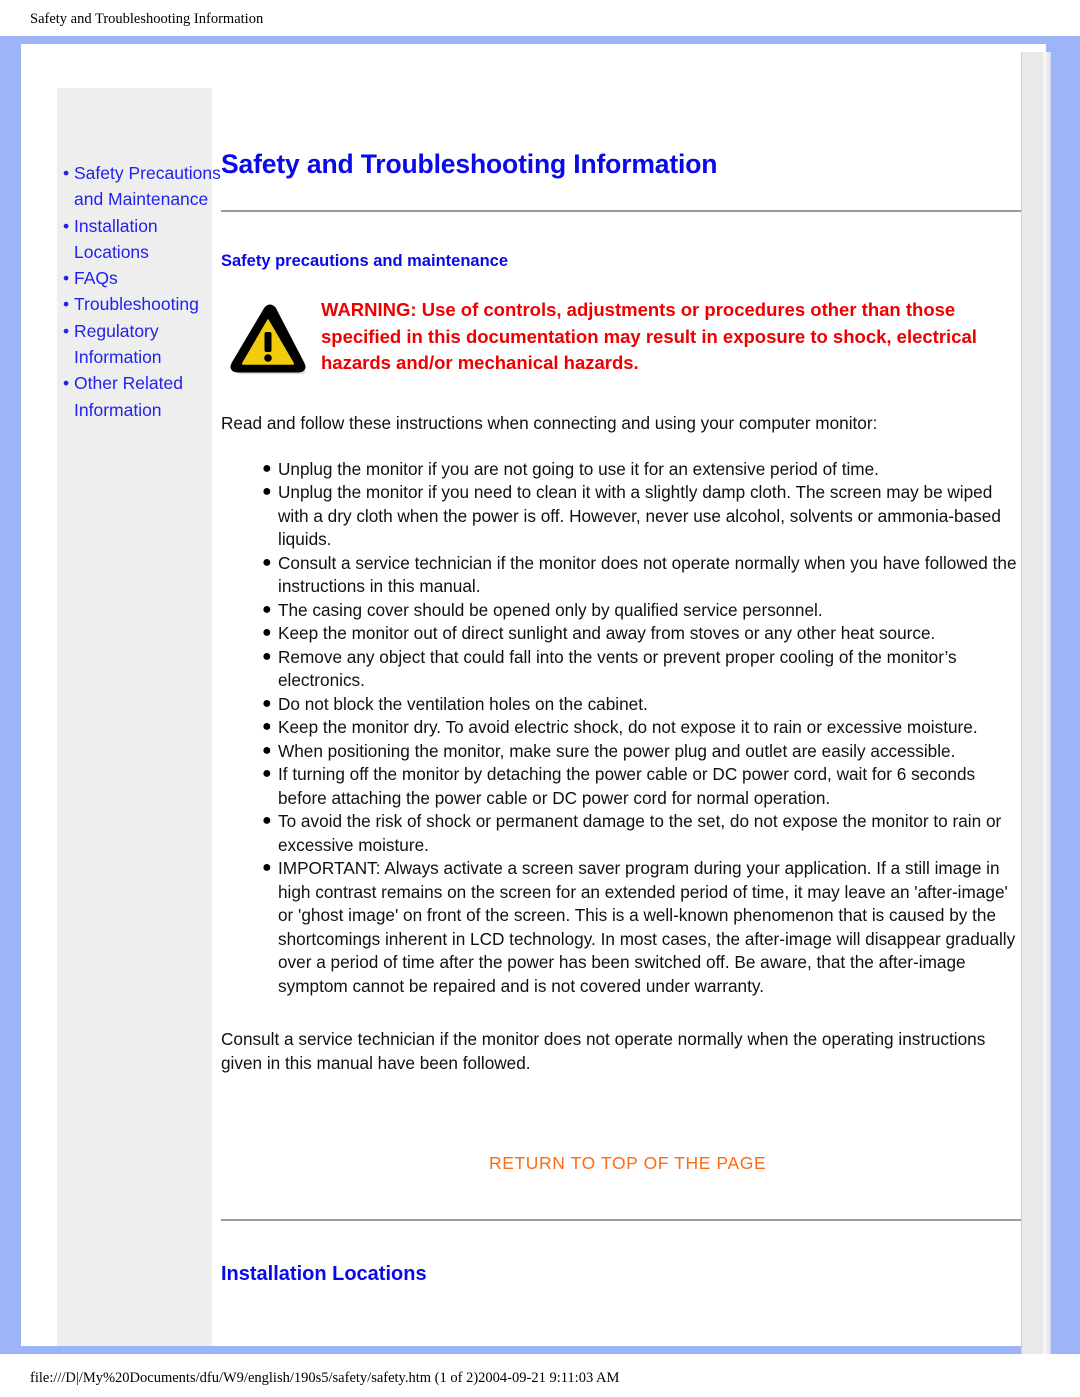  Describe the element at coordinates (469, 164) in the screenshot. I see `page-title: Safety and Troubleshooting Information` at that location.